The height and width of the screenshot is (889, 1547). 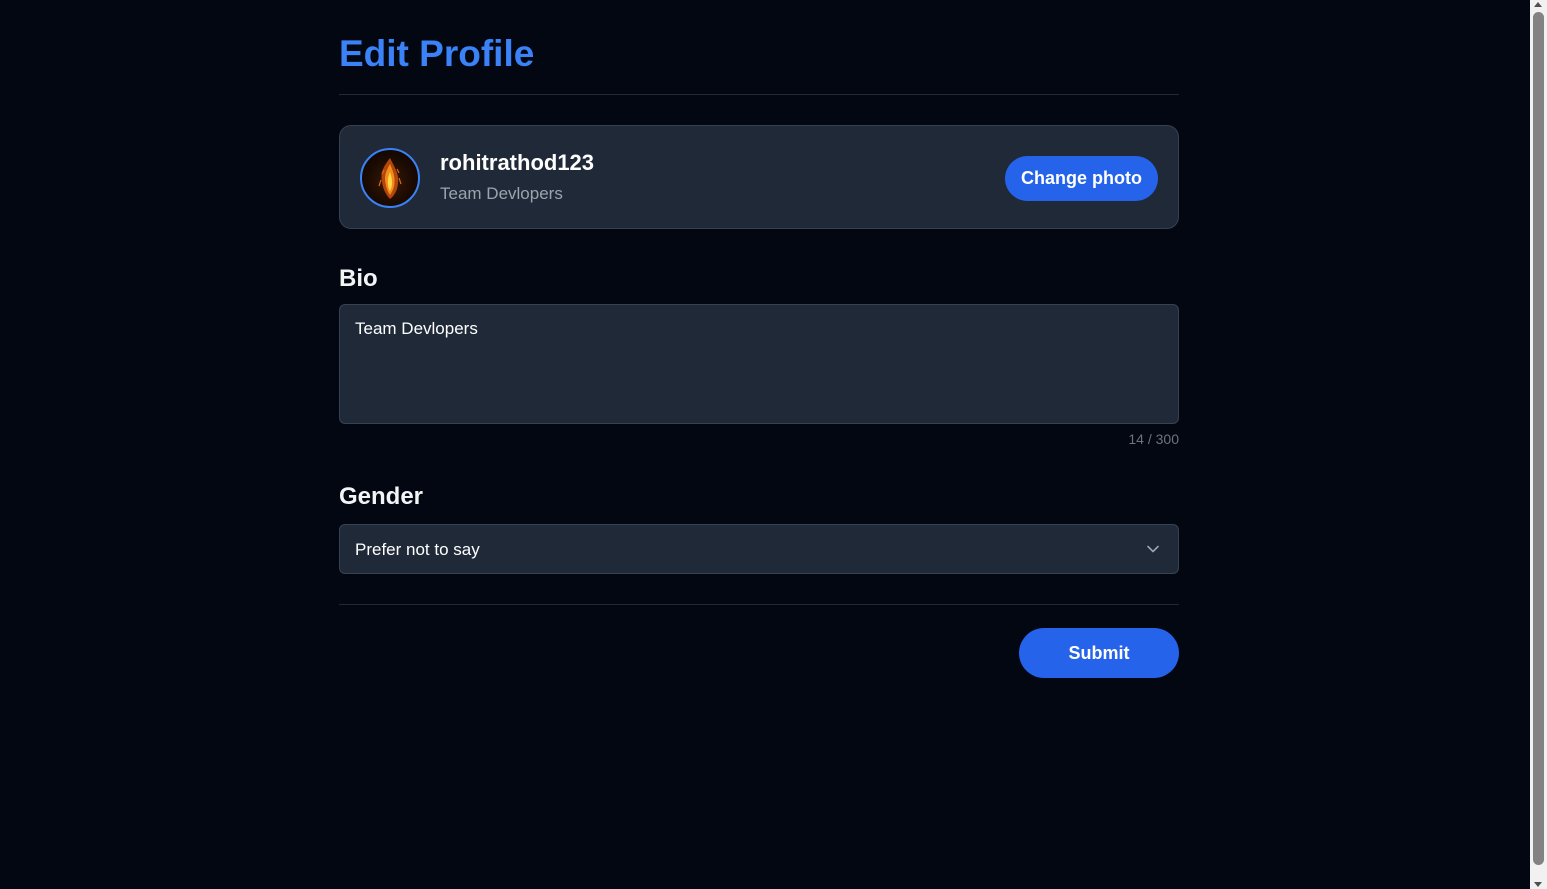 I want to click on change-photo-button: Change photo, so click(x=1081, y=178).